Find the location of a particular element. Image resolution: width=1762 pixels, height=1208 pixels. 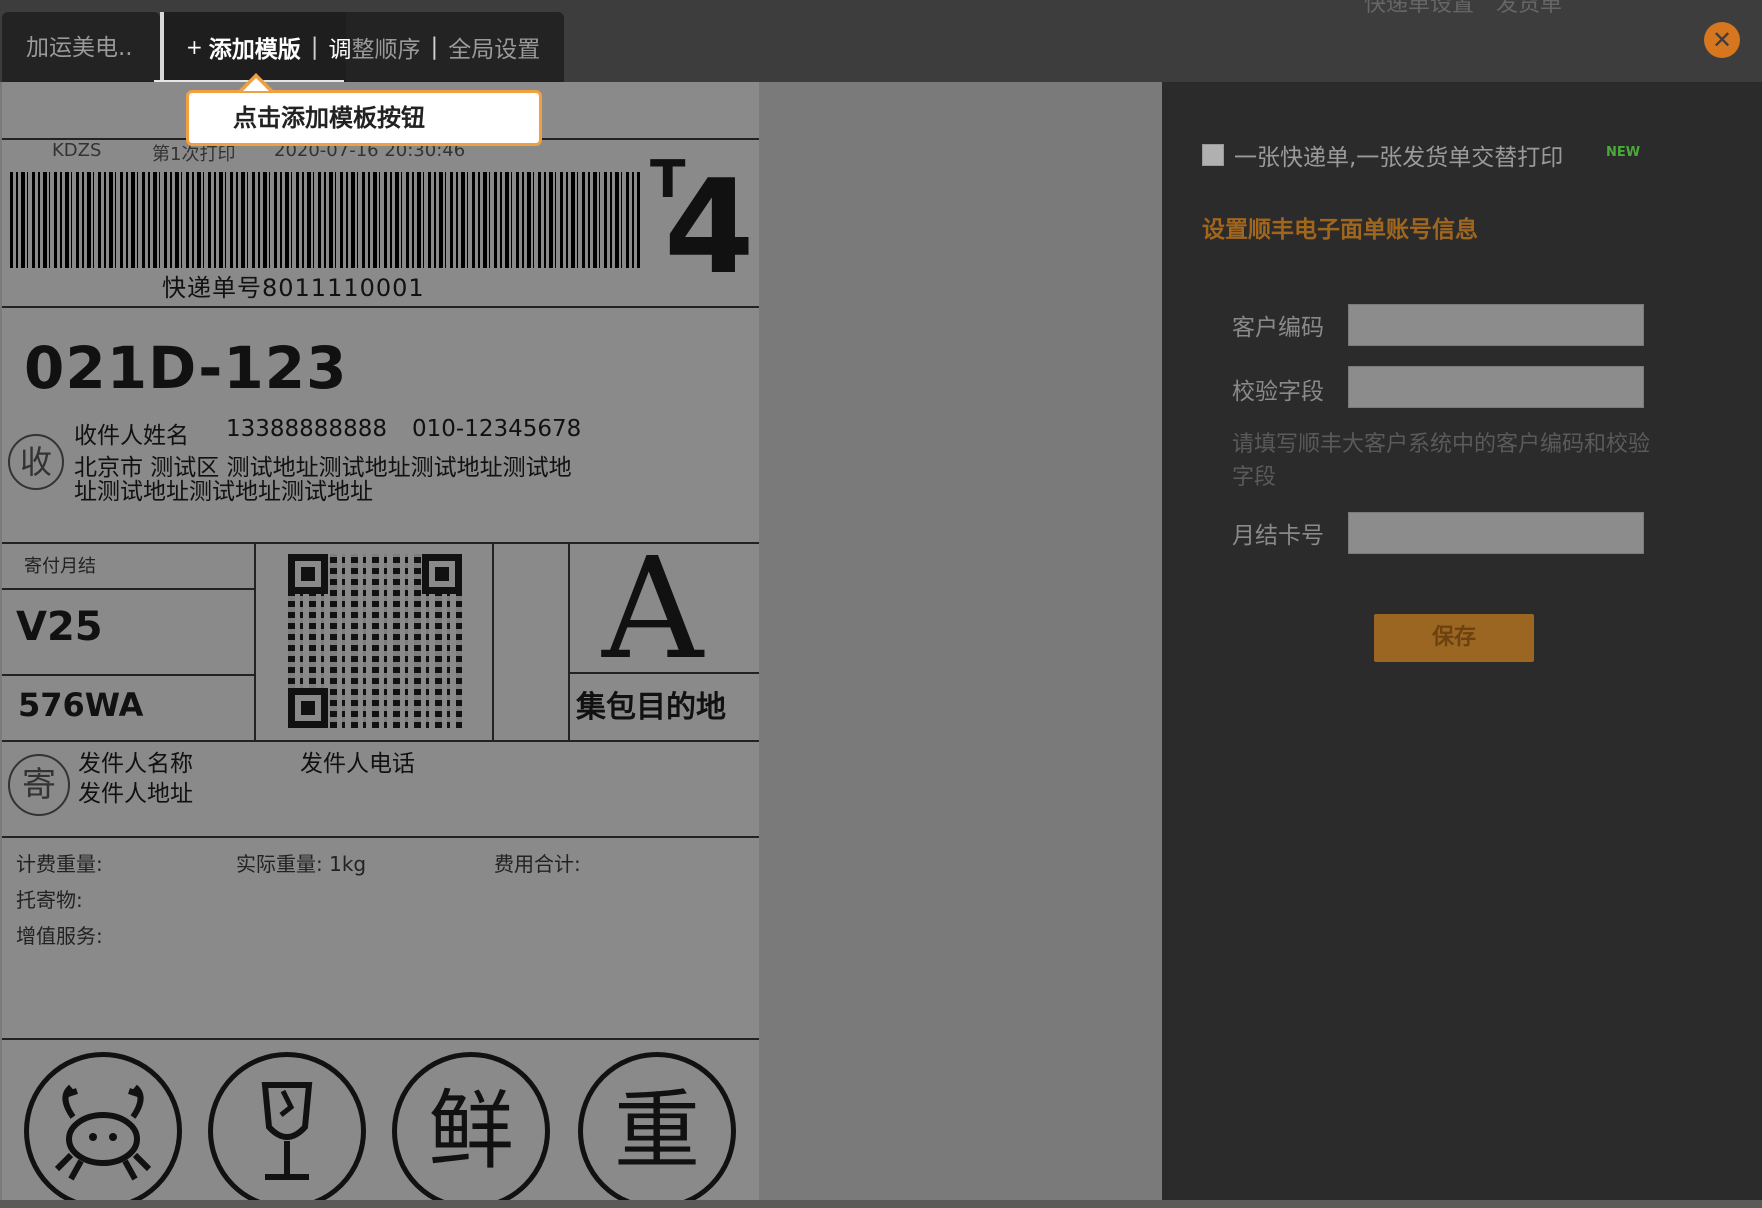

sender-phone: 发件人电话 is located at coordinates (357, 764).